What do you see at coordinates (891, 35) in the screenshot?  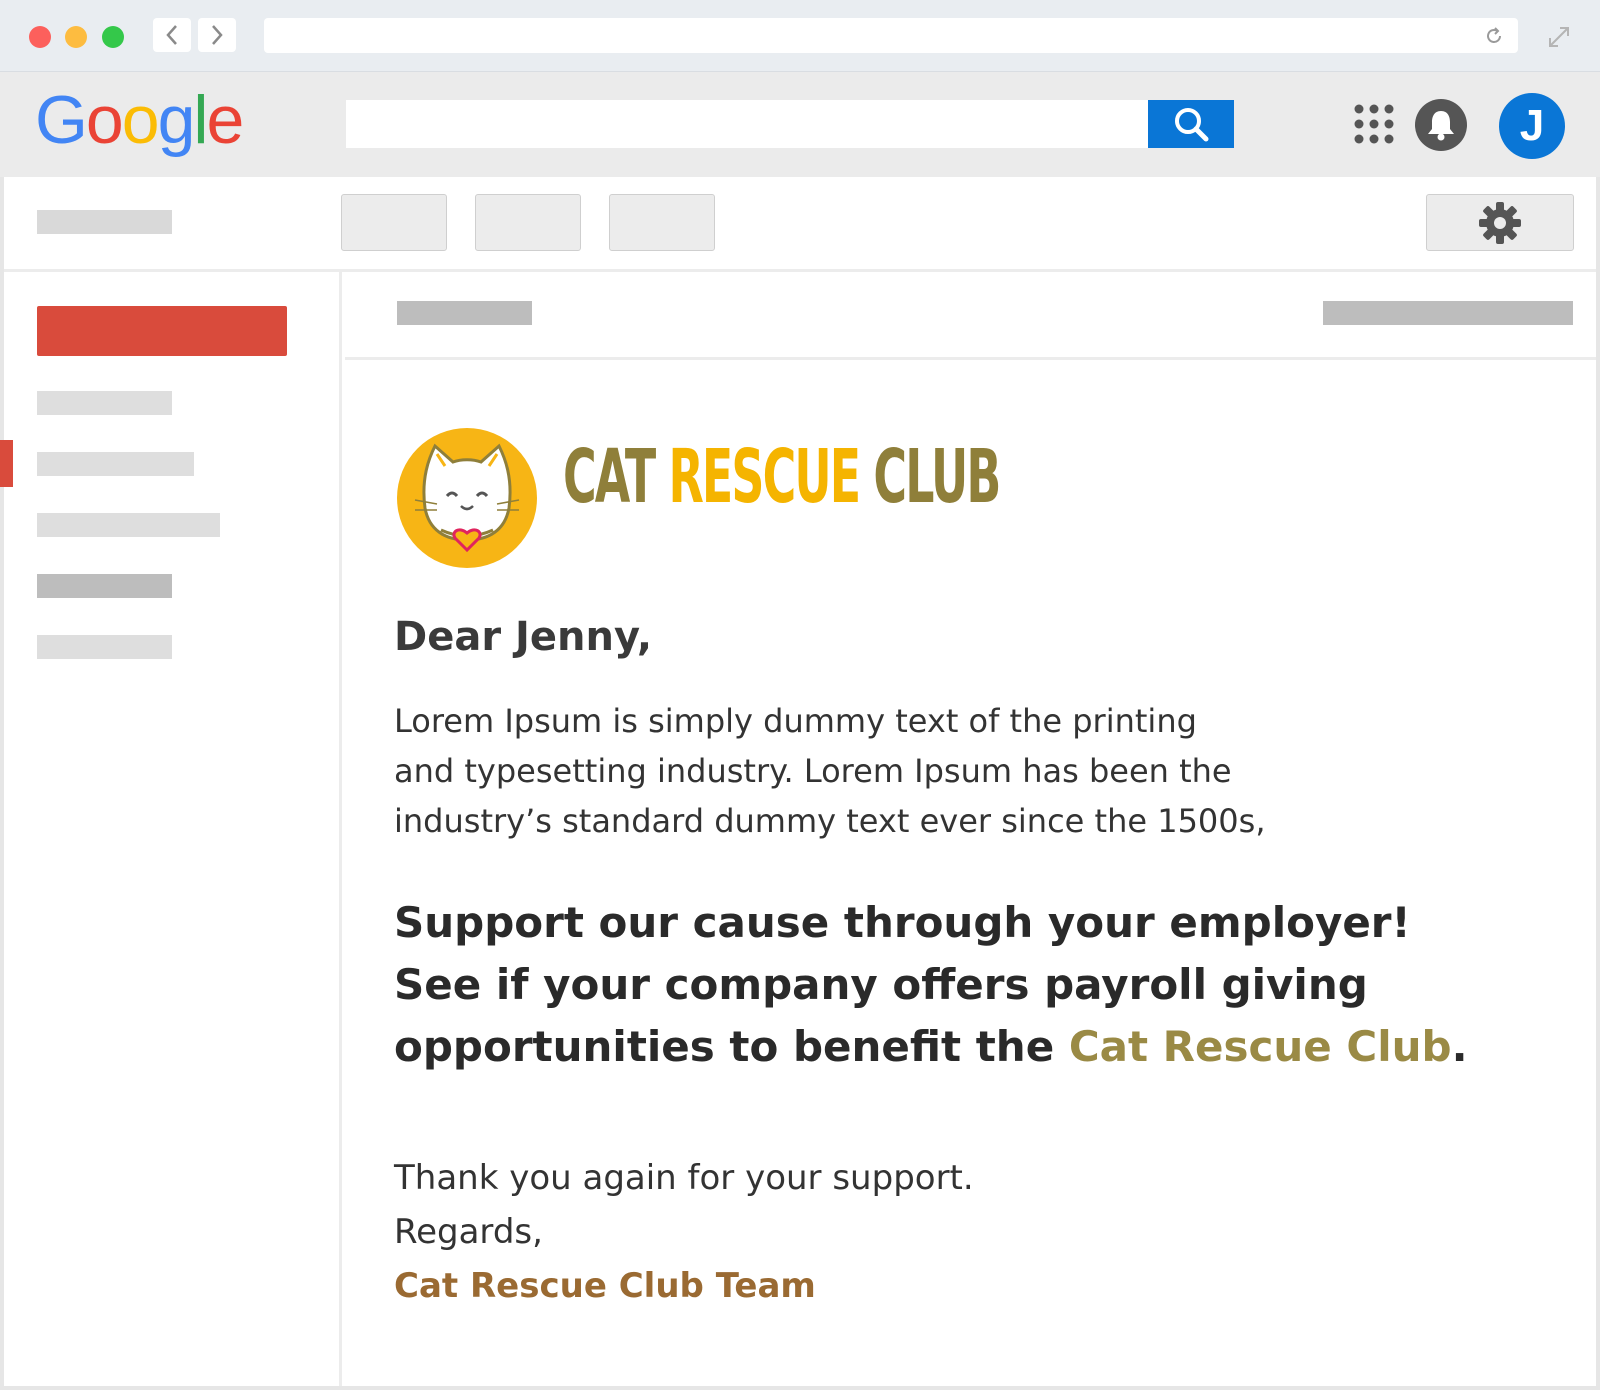 I see `address-bar` at bounding box center [891, 35].